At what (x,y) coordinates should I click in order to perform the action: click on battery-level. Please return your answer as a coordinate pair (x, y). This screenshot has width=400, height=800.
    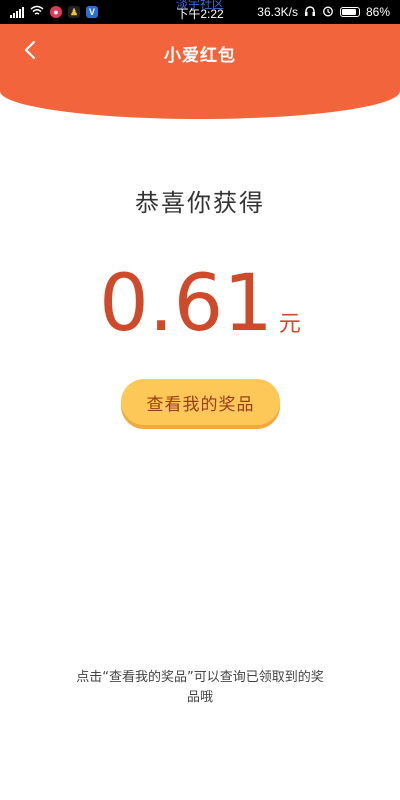
    Looking at the image, I should click on (348, 12).